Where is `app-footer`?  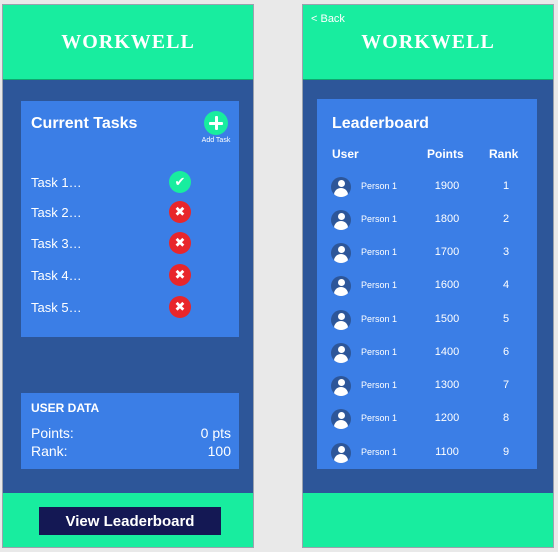
app-footer is located at coordinates (428, 520).